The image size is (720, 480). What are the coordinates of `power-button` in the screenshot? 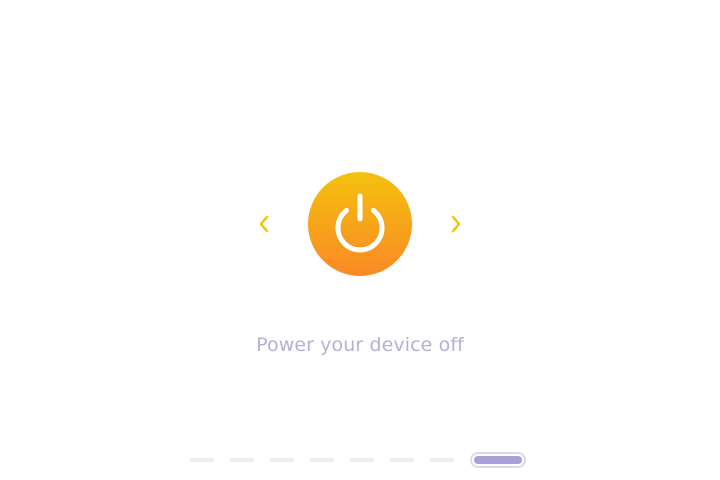 It's located at (360, 224).